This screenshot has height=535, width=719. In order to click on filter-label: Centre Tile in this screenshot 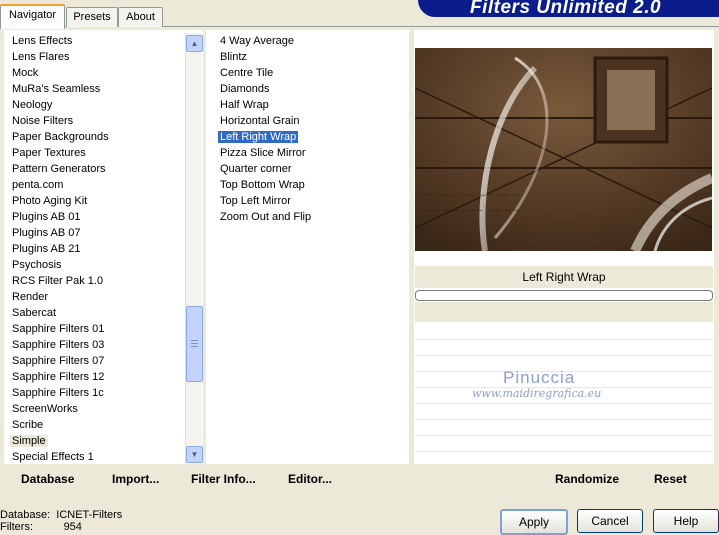, I will do `click(247, 73)`.